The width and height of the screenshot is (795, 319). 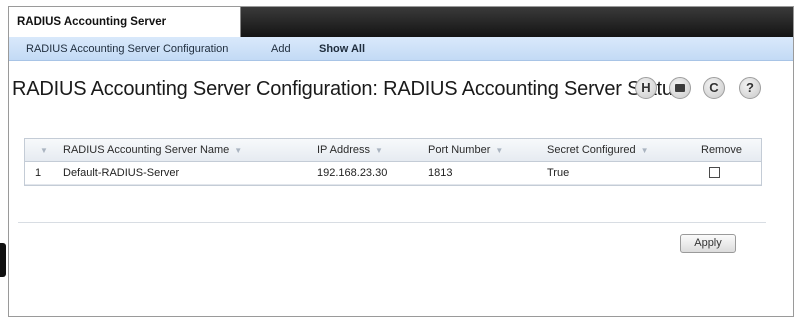 I want to click on col-ip-header: IP Address ▼, so click(x=350, y=150).